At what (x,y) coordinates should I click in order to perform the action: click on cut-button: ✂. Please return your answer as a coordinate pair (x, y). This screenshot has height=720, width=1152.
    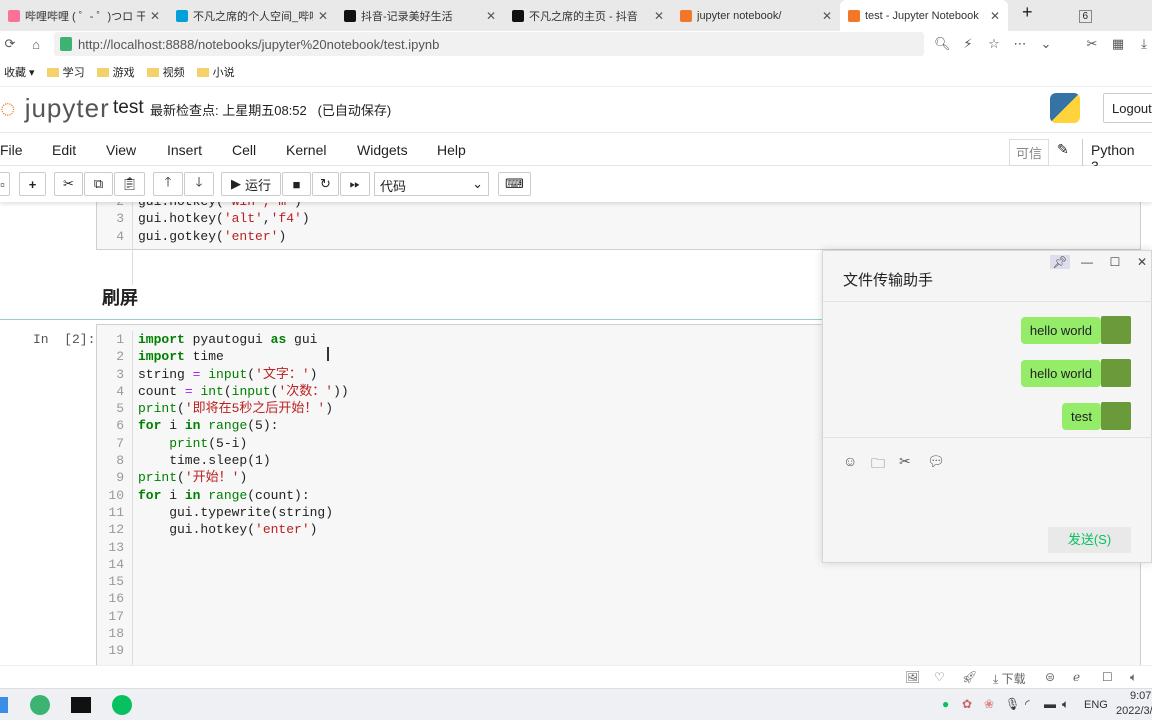
    Looking at the image, I should click on (68, 184).